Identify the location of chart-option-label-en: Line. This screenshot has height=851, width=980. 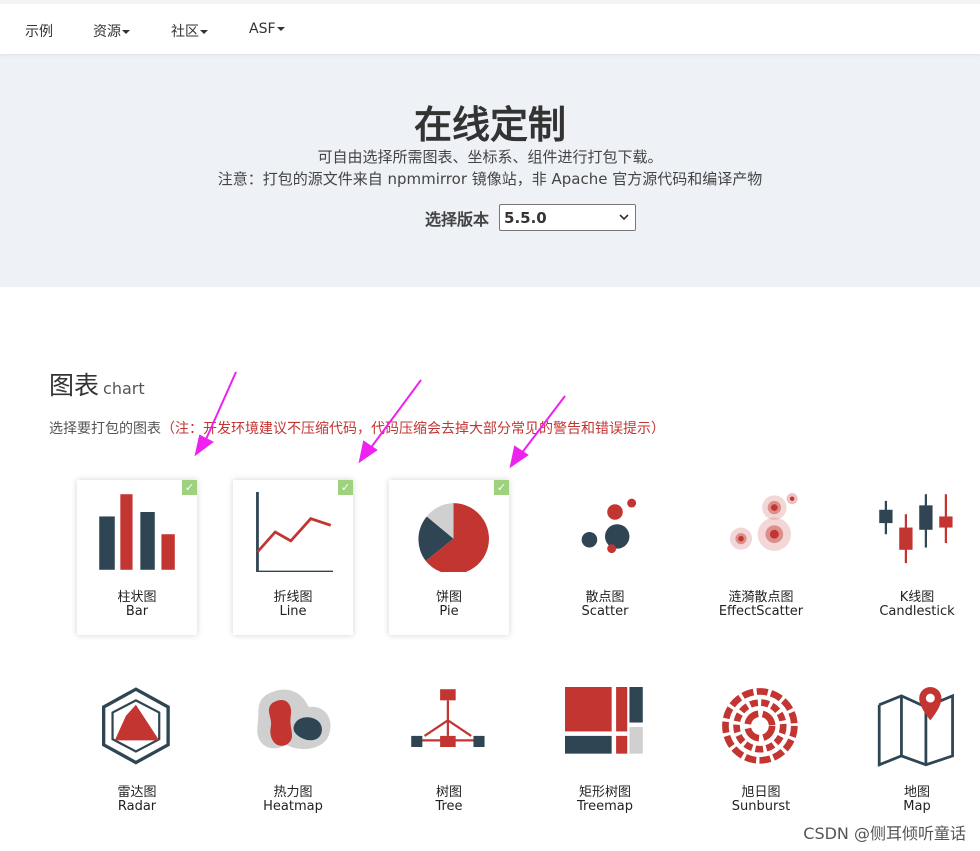
(293, 611).